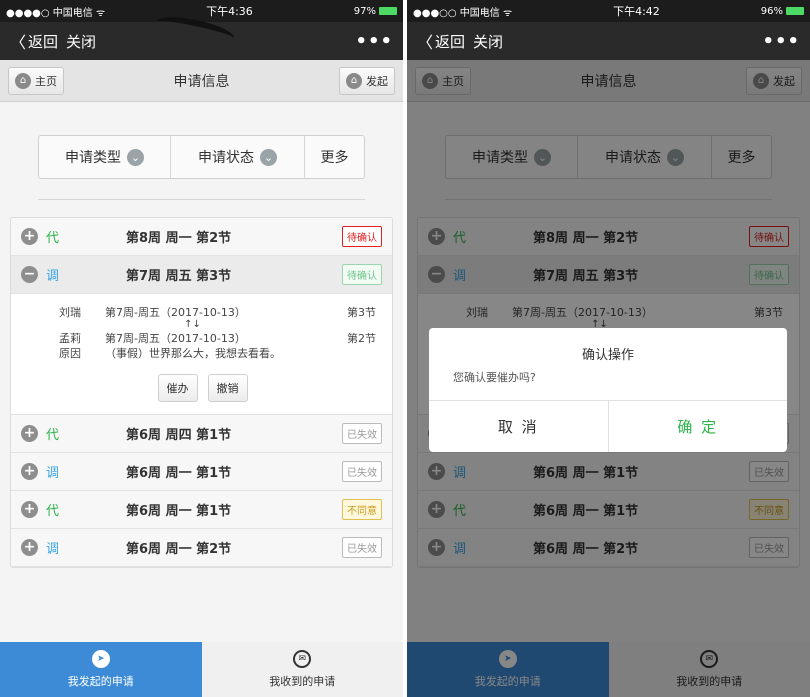 This screenshot has width=810, height=697. I want to click on request-title: 第7周 周五 第3节, so click(179, 276).